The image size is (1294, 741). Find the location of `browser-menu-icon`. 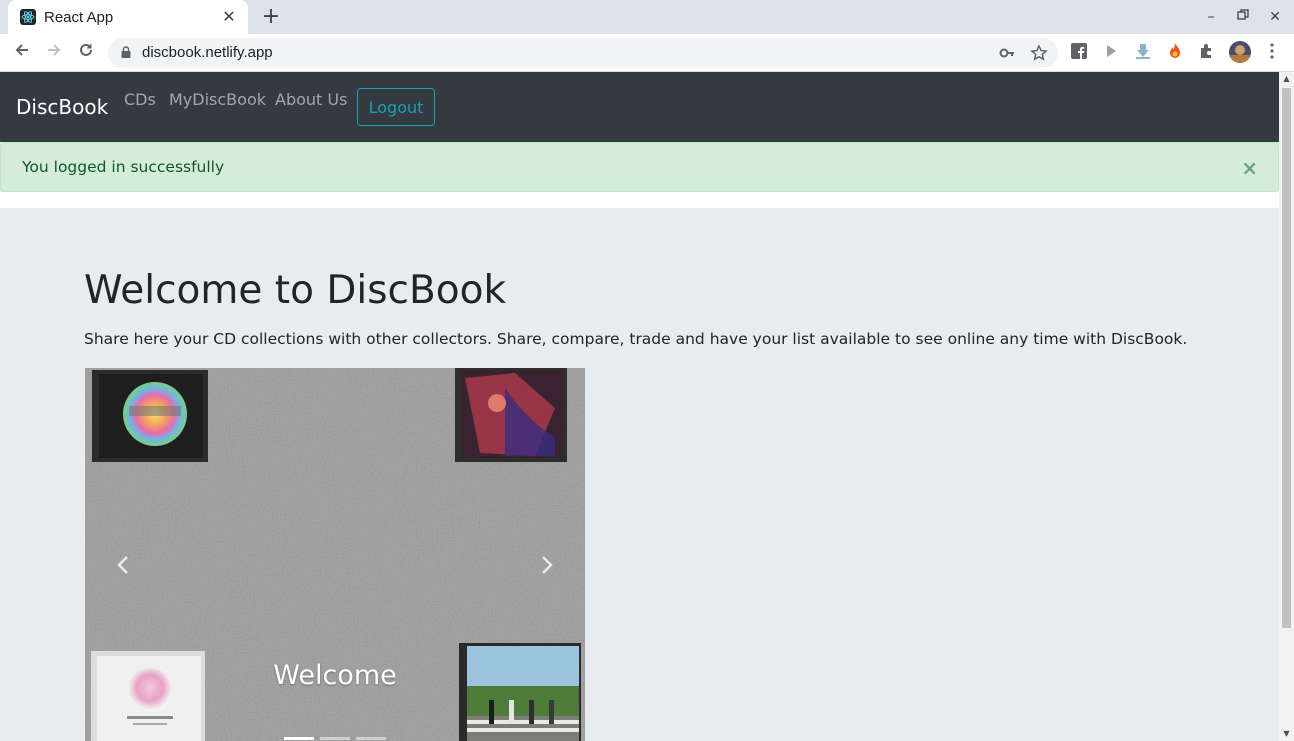

browser-menu-icon is located at coordinates (1273, 52).